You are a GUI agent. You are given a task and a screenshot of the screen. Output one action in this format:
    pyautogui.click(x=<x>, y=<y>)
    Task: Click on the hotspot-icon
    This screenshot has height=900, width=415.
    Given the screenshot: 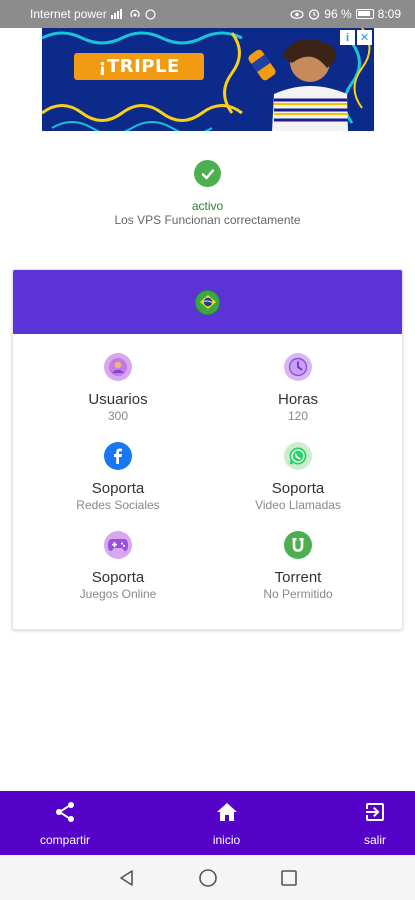 What is the action you would take?
    pyautogui.click(x=135, y=14)
    